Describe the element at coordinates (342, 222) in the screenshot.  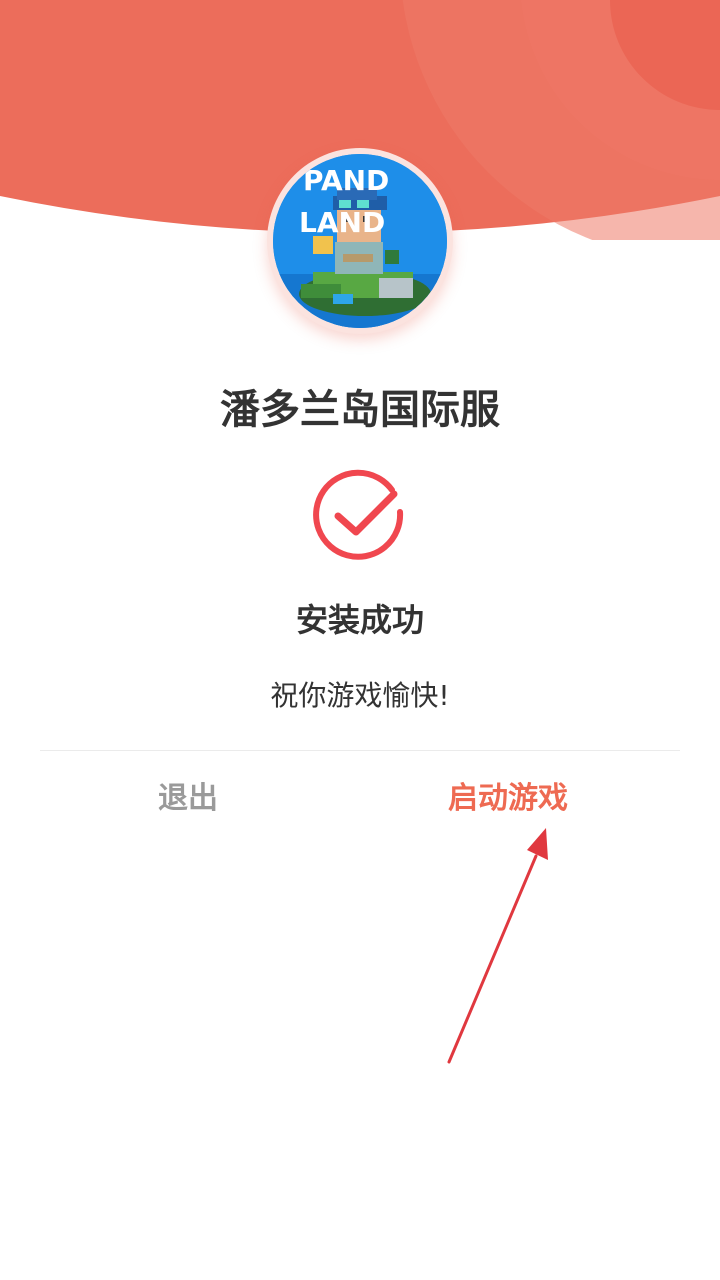
I see `icon-letters-bottom: LAND` at that location.